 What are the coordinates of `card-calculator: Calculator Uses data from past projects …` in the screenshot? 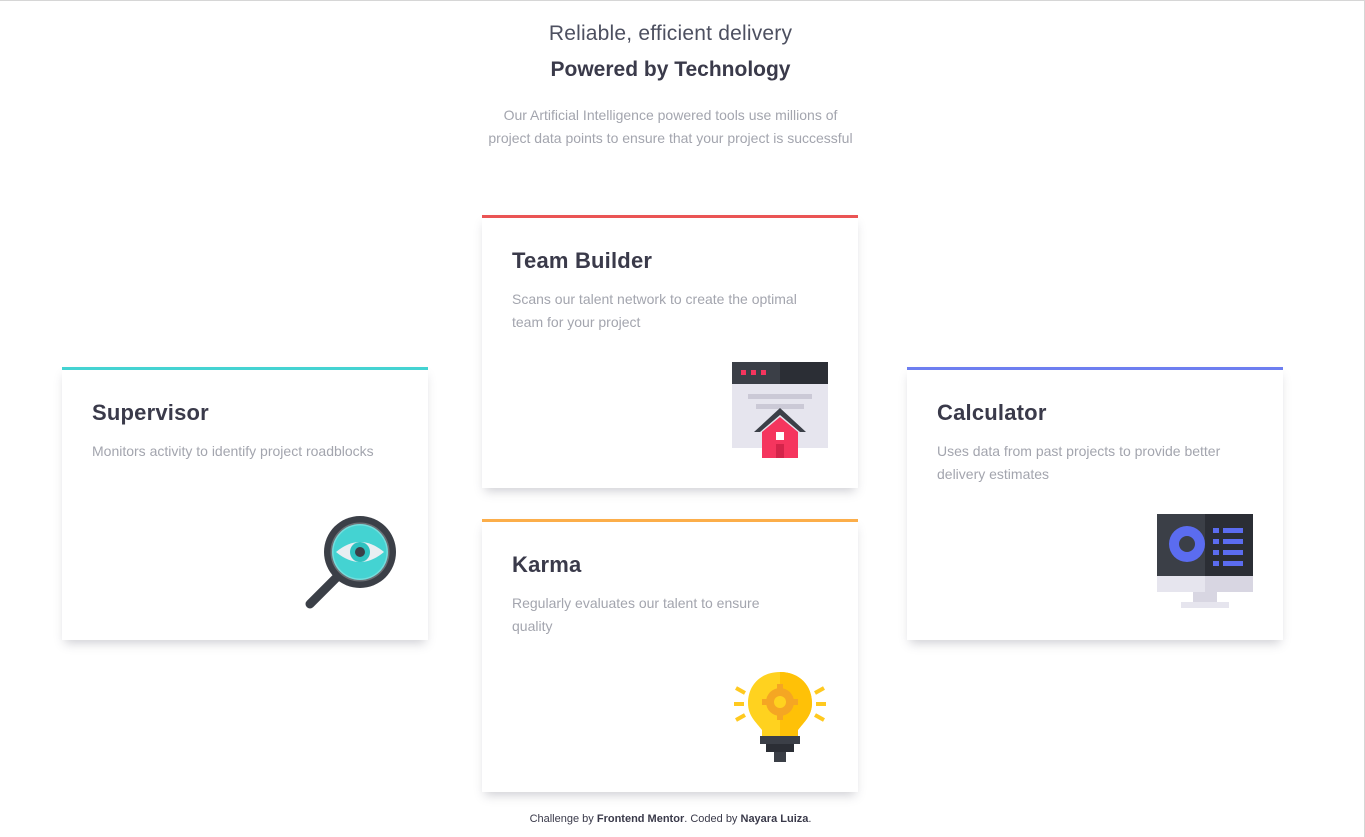 It's located at (1095, 503).